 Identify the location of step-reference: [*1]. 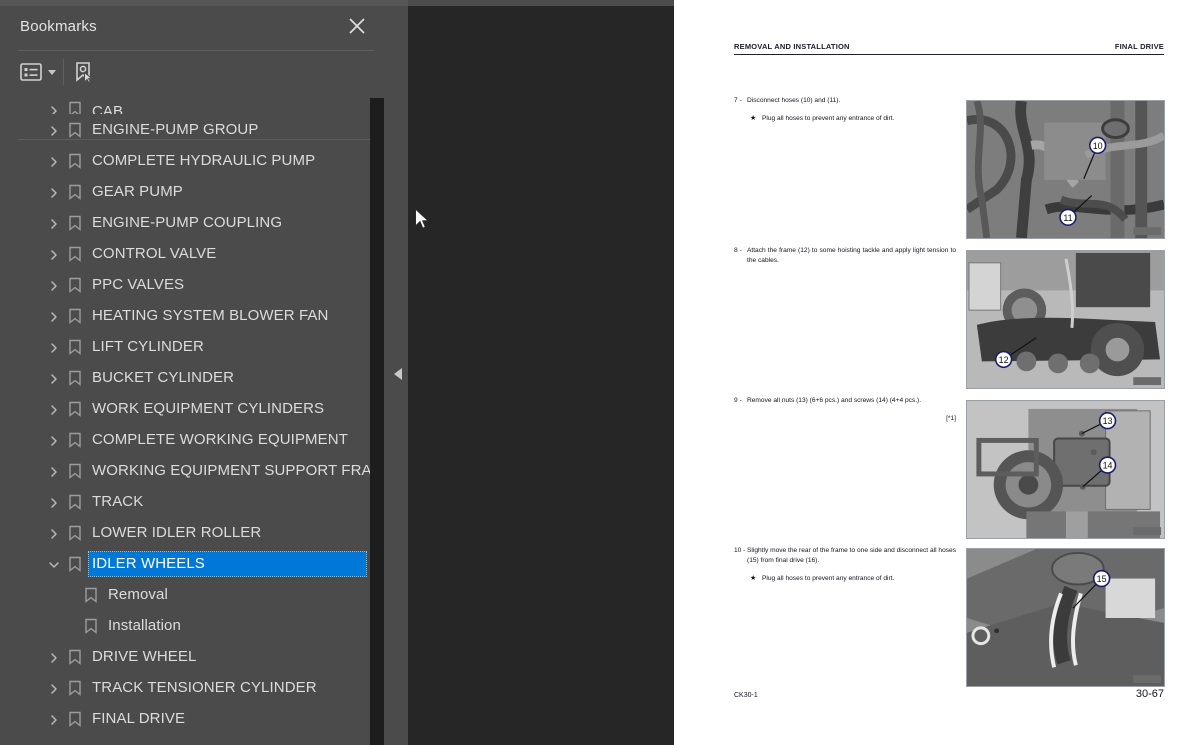
(951, 419).